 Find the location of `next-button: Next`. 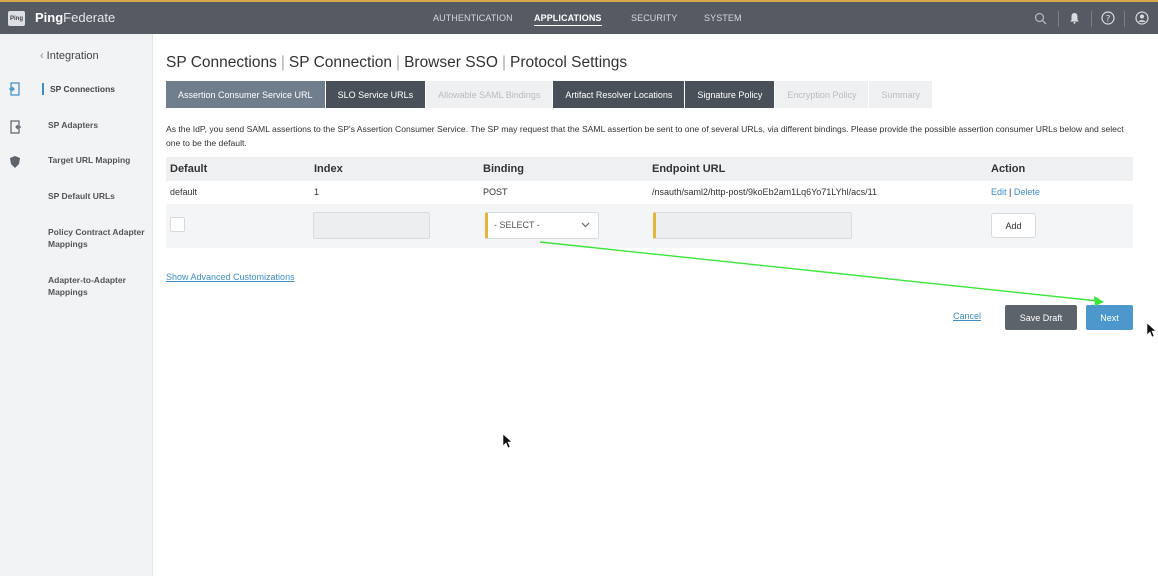

next-button: Next is located at coordinates (1109, 317).